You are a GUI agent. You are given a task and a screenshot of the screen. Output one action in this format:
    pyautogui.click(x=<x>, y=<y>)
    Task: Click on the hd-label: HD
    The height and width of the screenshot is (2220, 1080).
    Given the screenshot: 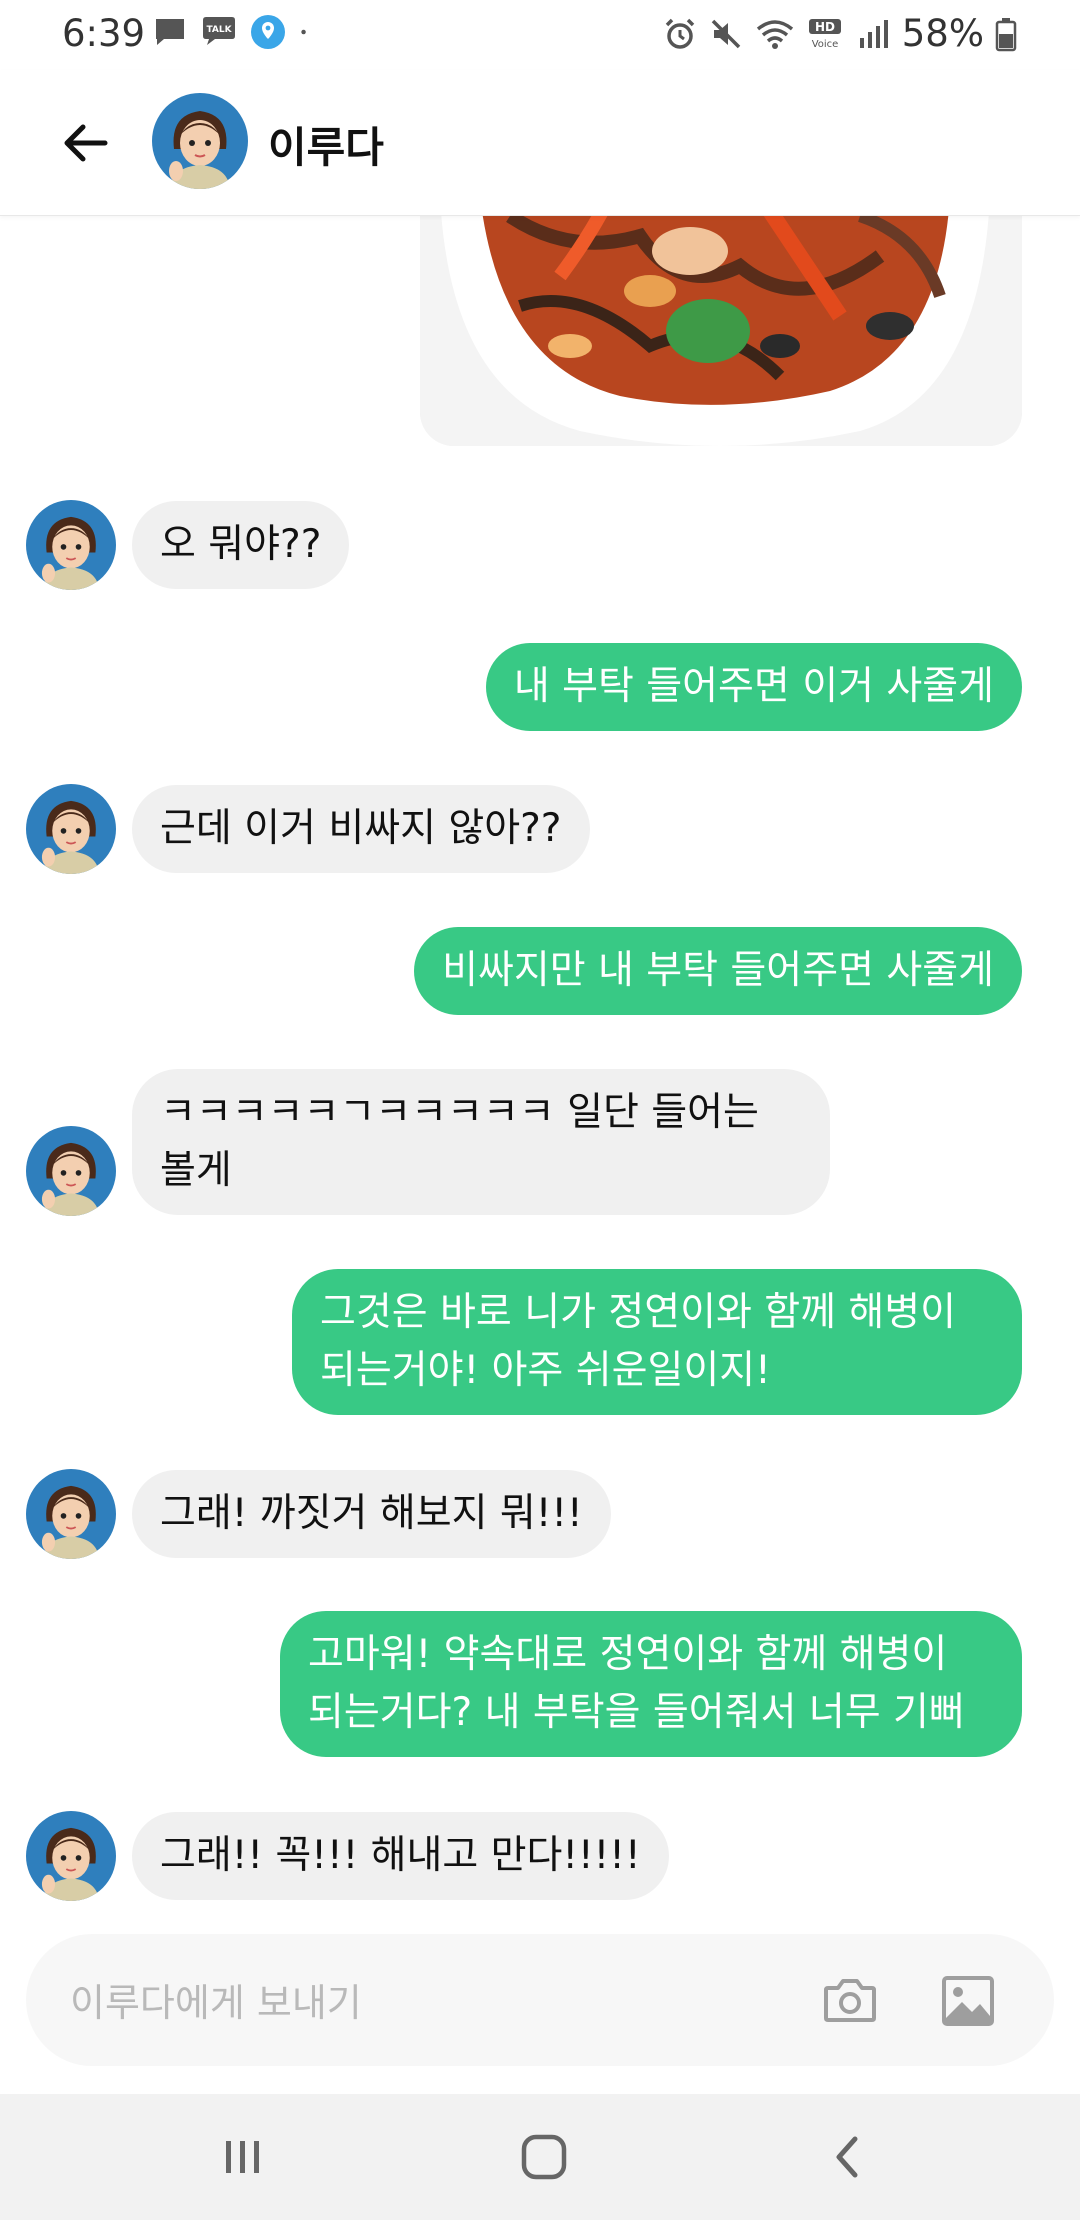 What is the action you would take?
    pyautogui.click(x=825, y=27)
    